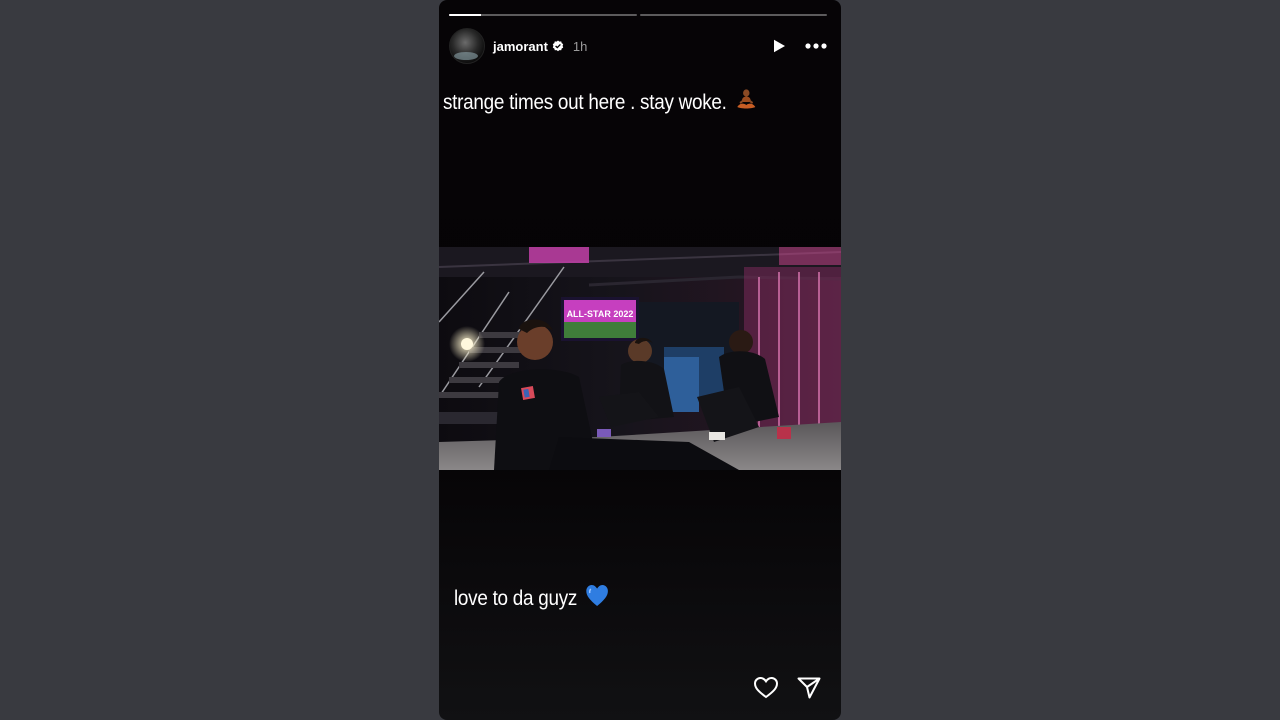 Image resolution: width=1280 pixels, height=720 pixels. What do you see at coordinates (638, 46) in the screenshot?
I see `story-header: jamorant 1h` at bounding box center [638, 46].